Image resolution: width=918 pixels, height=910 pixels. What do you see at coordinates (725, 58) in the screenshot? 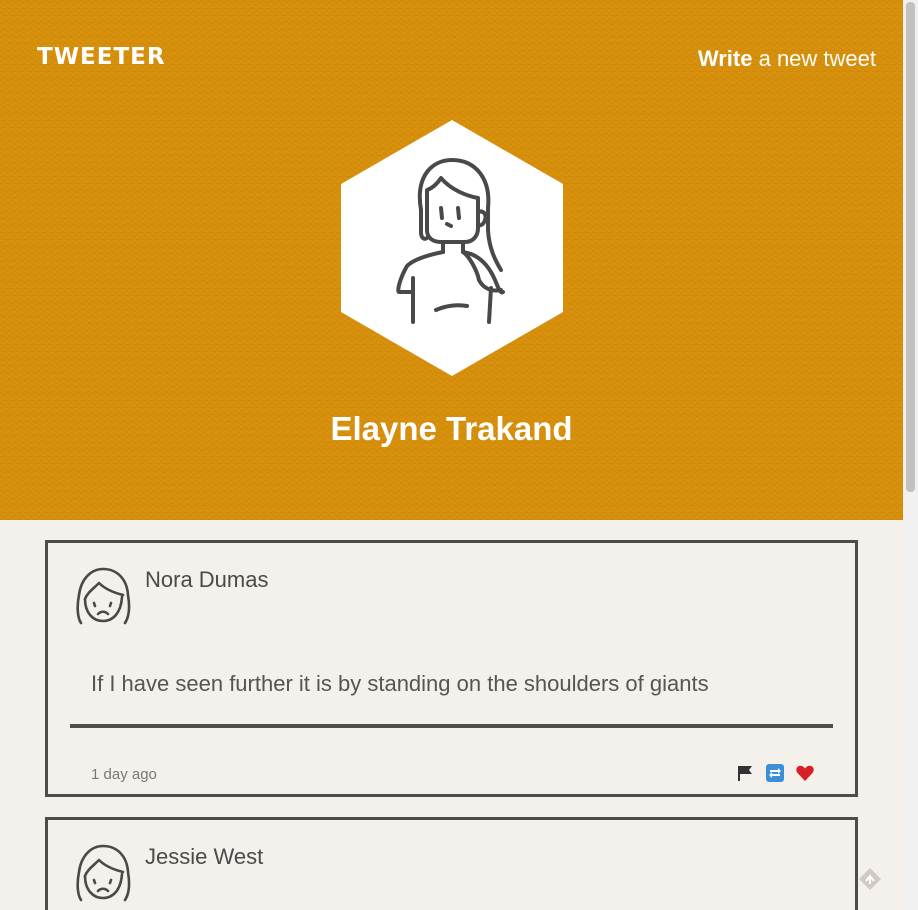
I see `compose-label-bold: Write` at bounding box center [725, 58].